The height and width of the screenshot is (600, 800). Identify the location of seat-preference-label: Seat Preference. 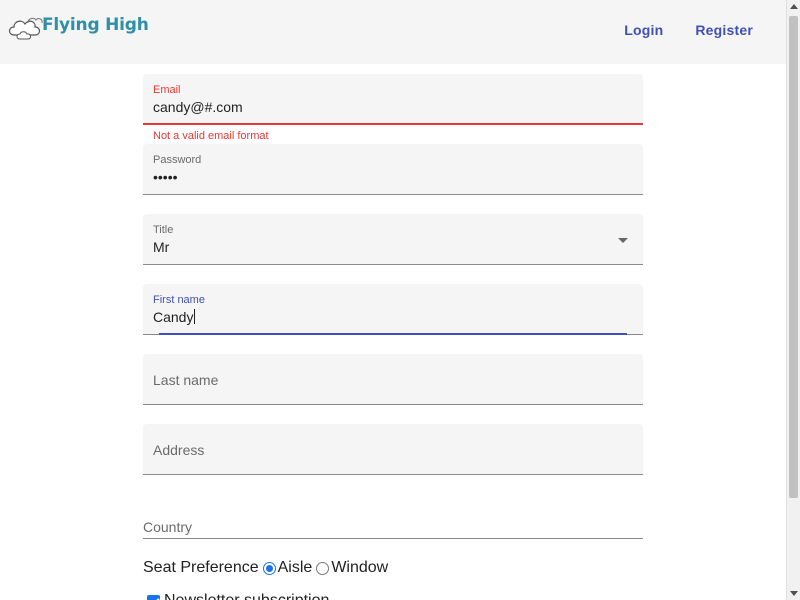
(201, 567).